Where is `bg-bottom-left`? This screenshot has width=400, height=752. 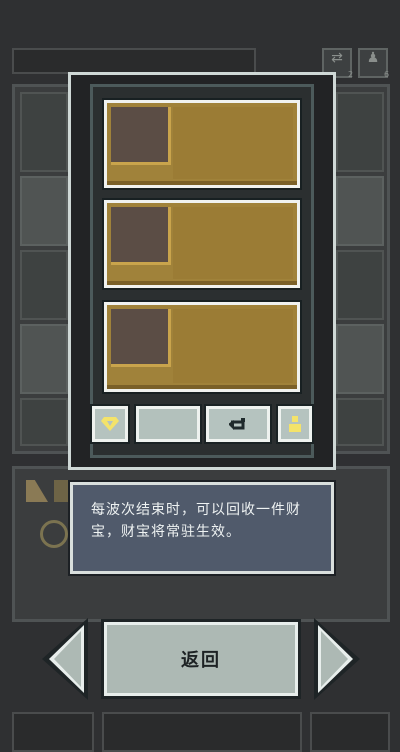 bg-bottom-left is located at coordinates (53, 732).